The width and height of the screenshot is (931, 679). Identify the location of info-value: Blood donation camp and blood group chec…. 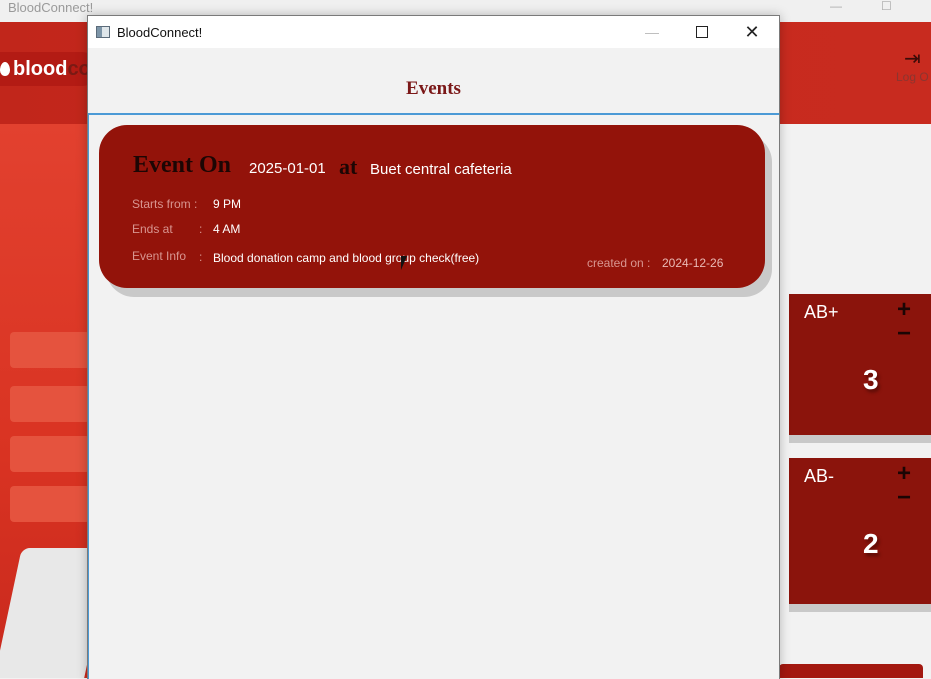
(346, 258).